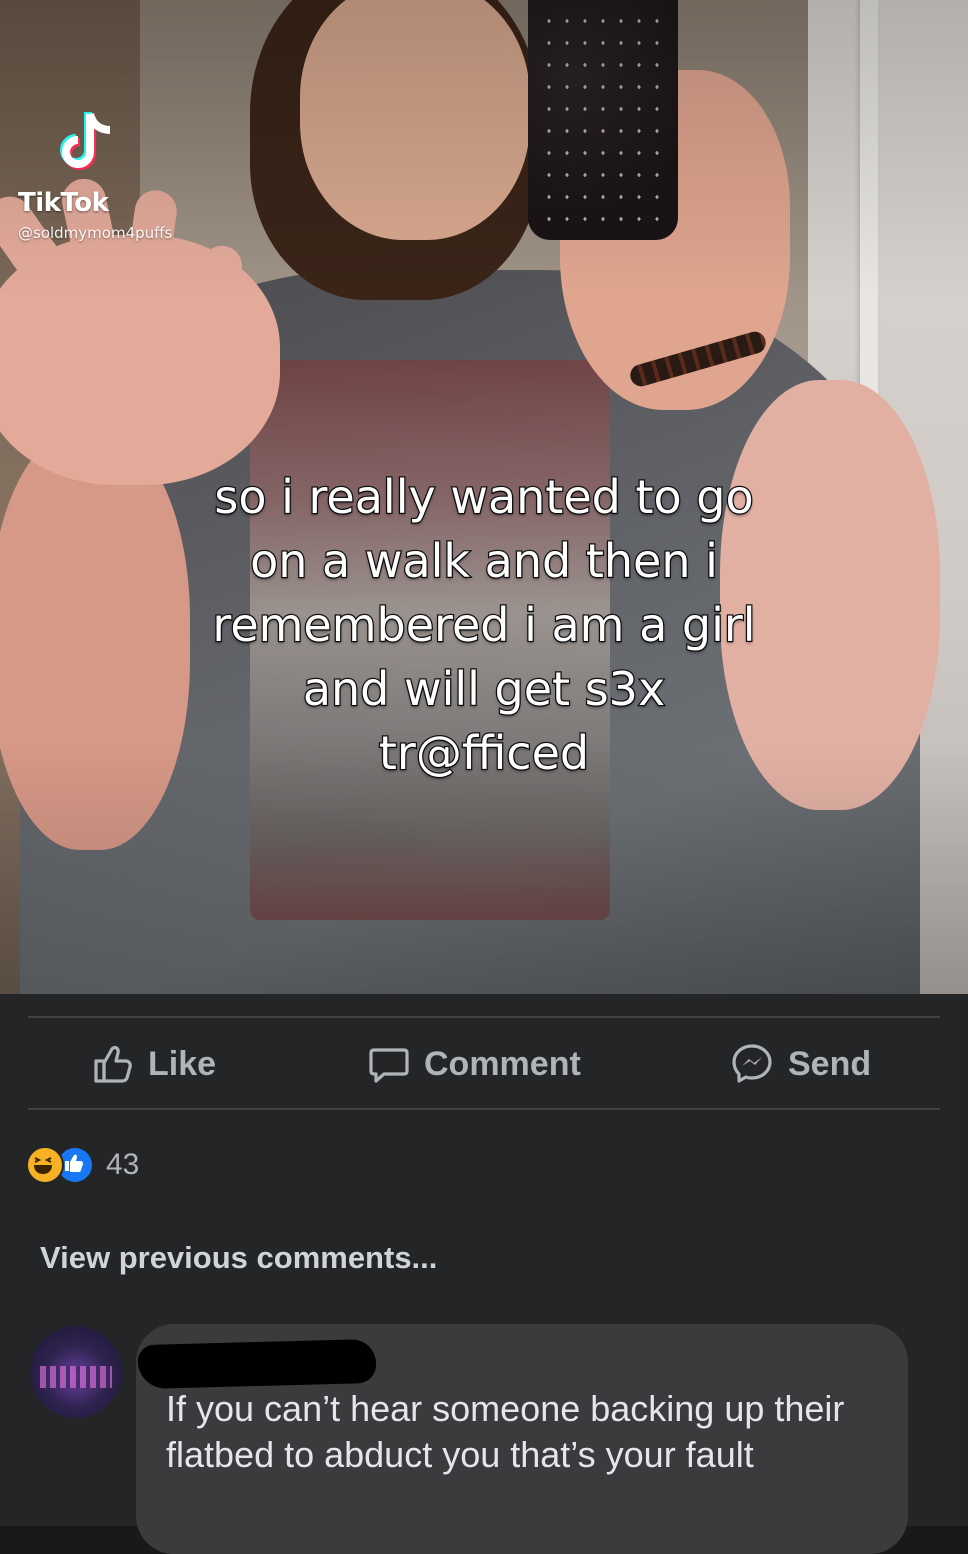 This screenshot has width=968, height=1554. I want to click on like-button: Like, so click(154, 1064).